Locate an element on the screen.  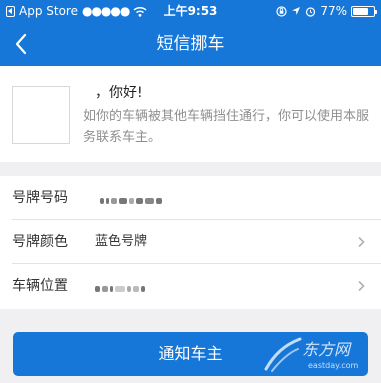
greeting-text: ，你好! is located at coordinates (113, 92).